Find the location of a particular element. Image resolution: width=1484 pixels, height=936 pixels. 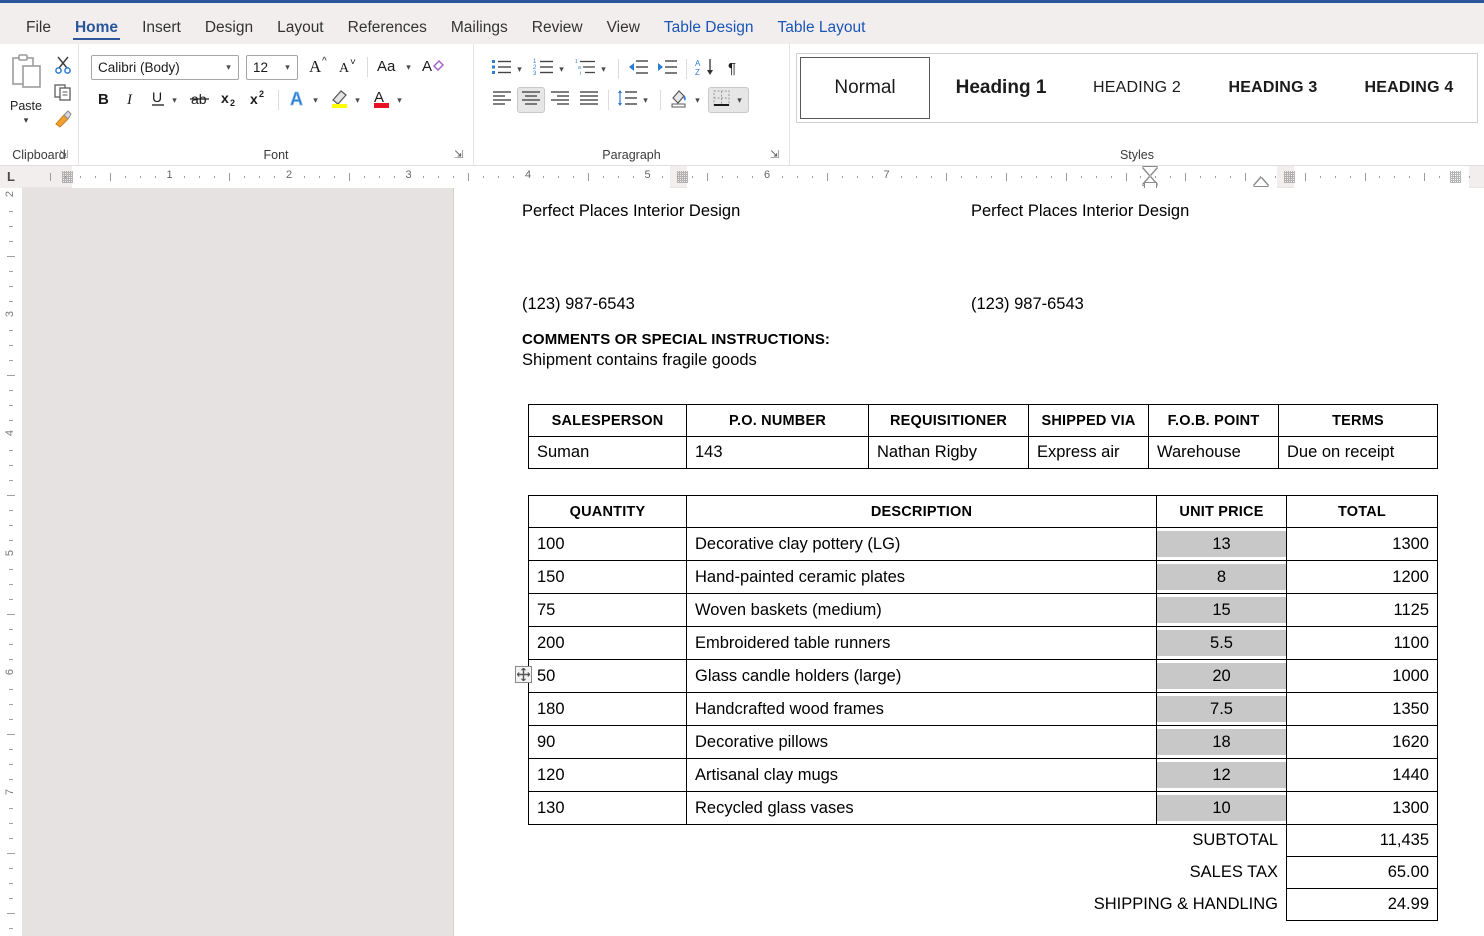

table-row: 100 Decorative clay pottery (LG) 13 1300 is located at coordinates (983, 544).